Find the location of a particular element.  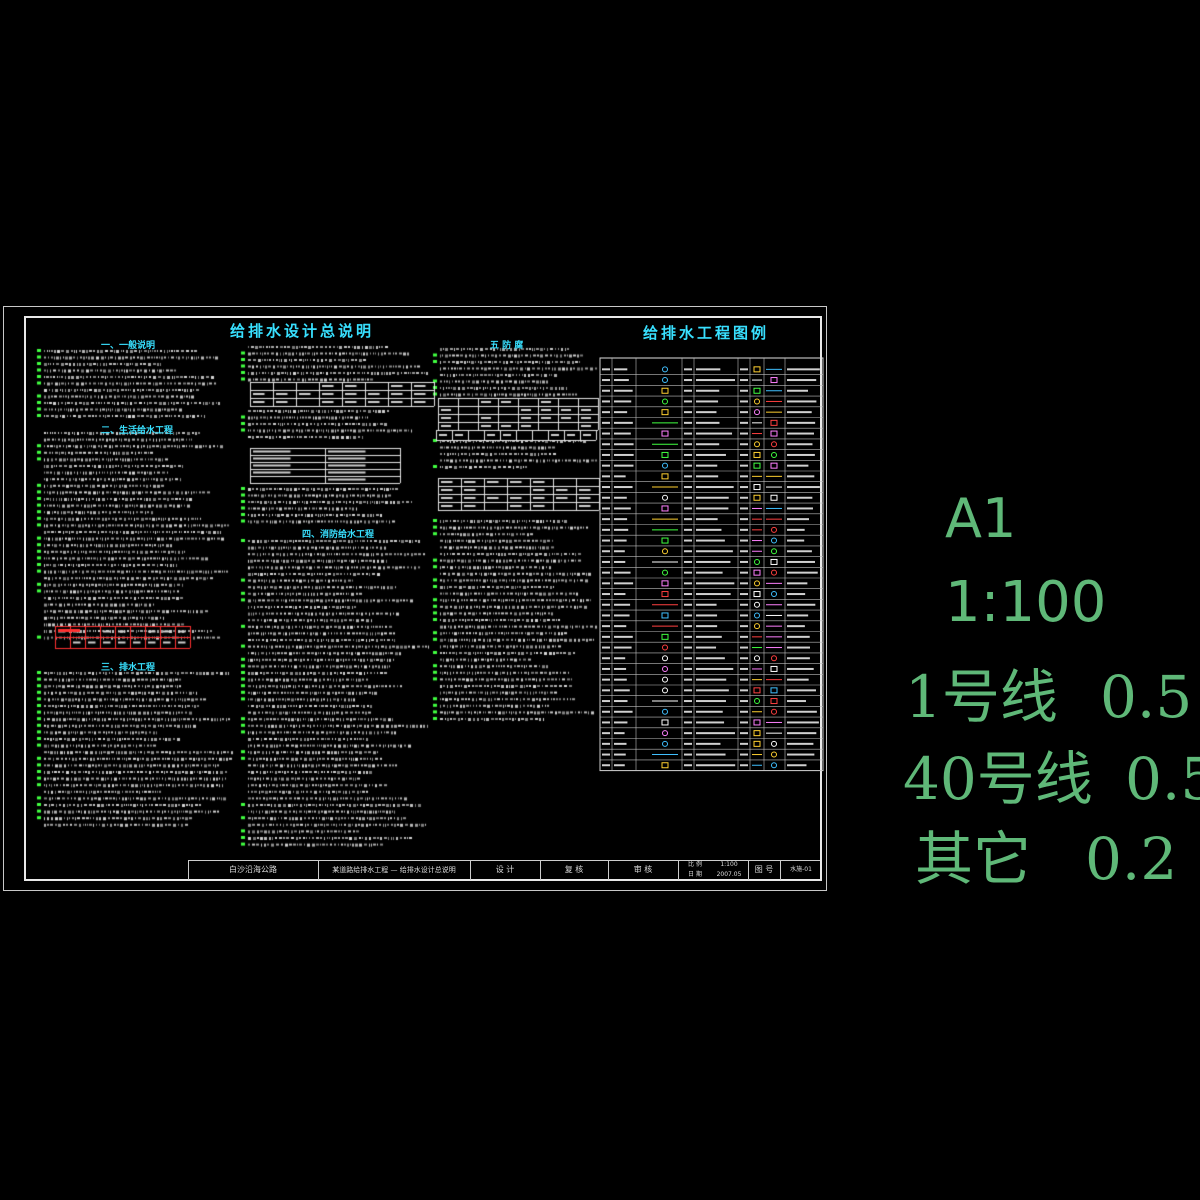

tb-scale: 1:100 is located at coordinates (729, 864).